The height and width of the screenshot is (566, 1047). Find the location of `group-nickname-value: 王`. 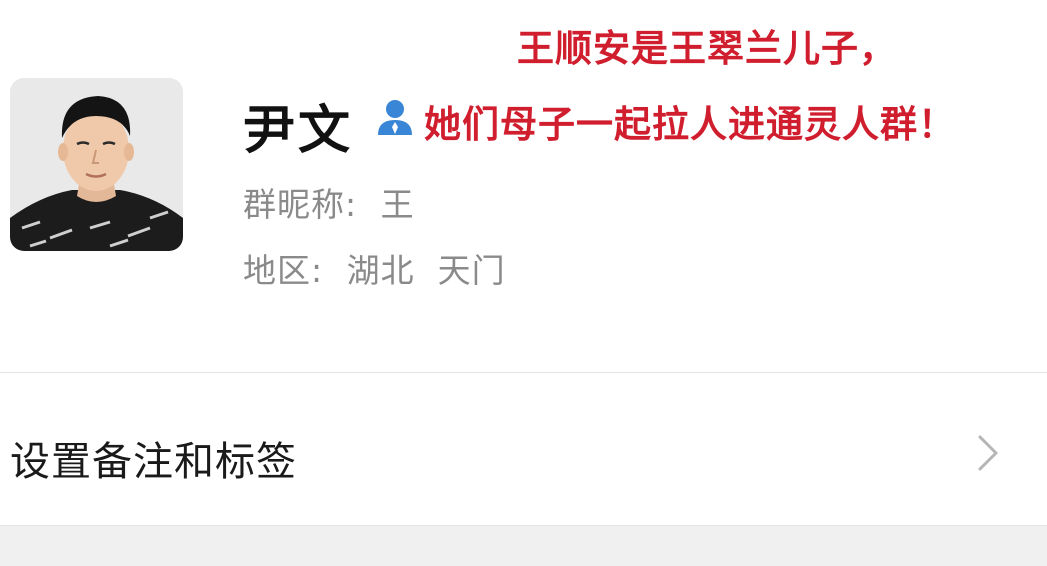

group-nickname-value: 王 is located at coordinates (397, 204).